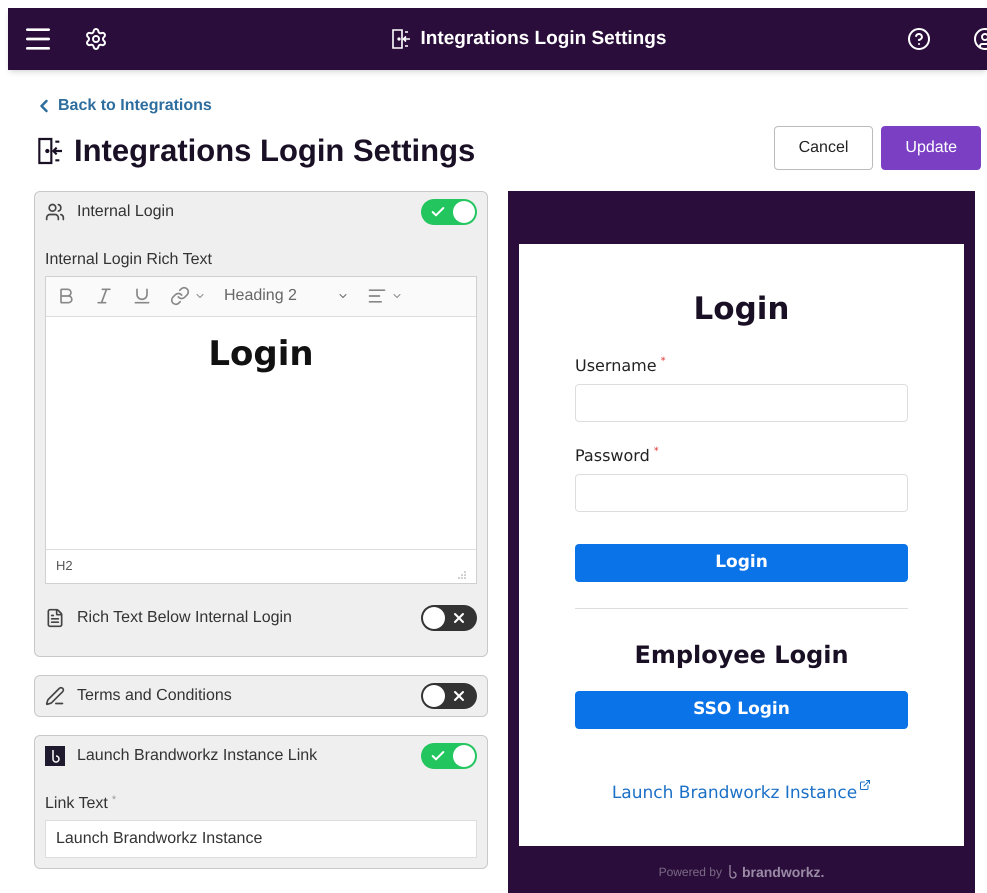  What do you see at coordinates (824, 148) in the screenshot?
I see `cancel-button: Cancel` at bounding box center [824, 148].